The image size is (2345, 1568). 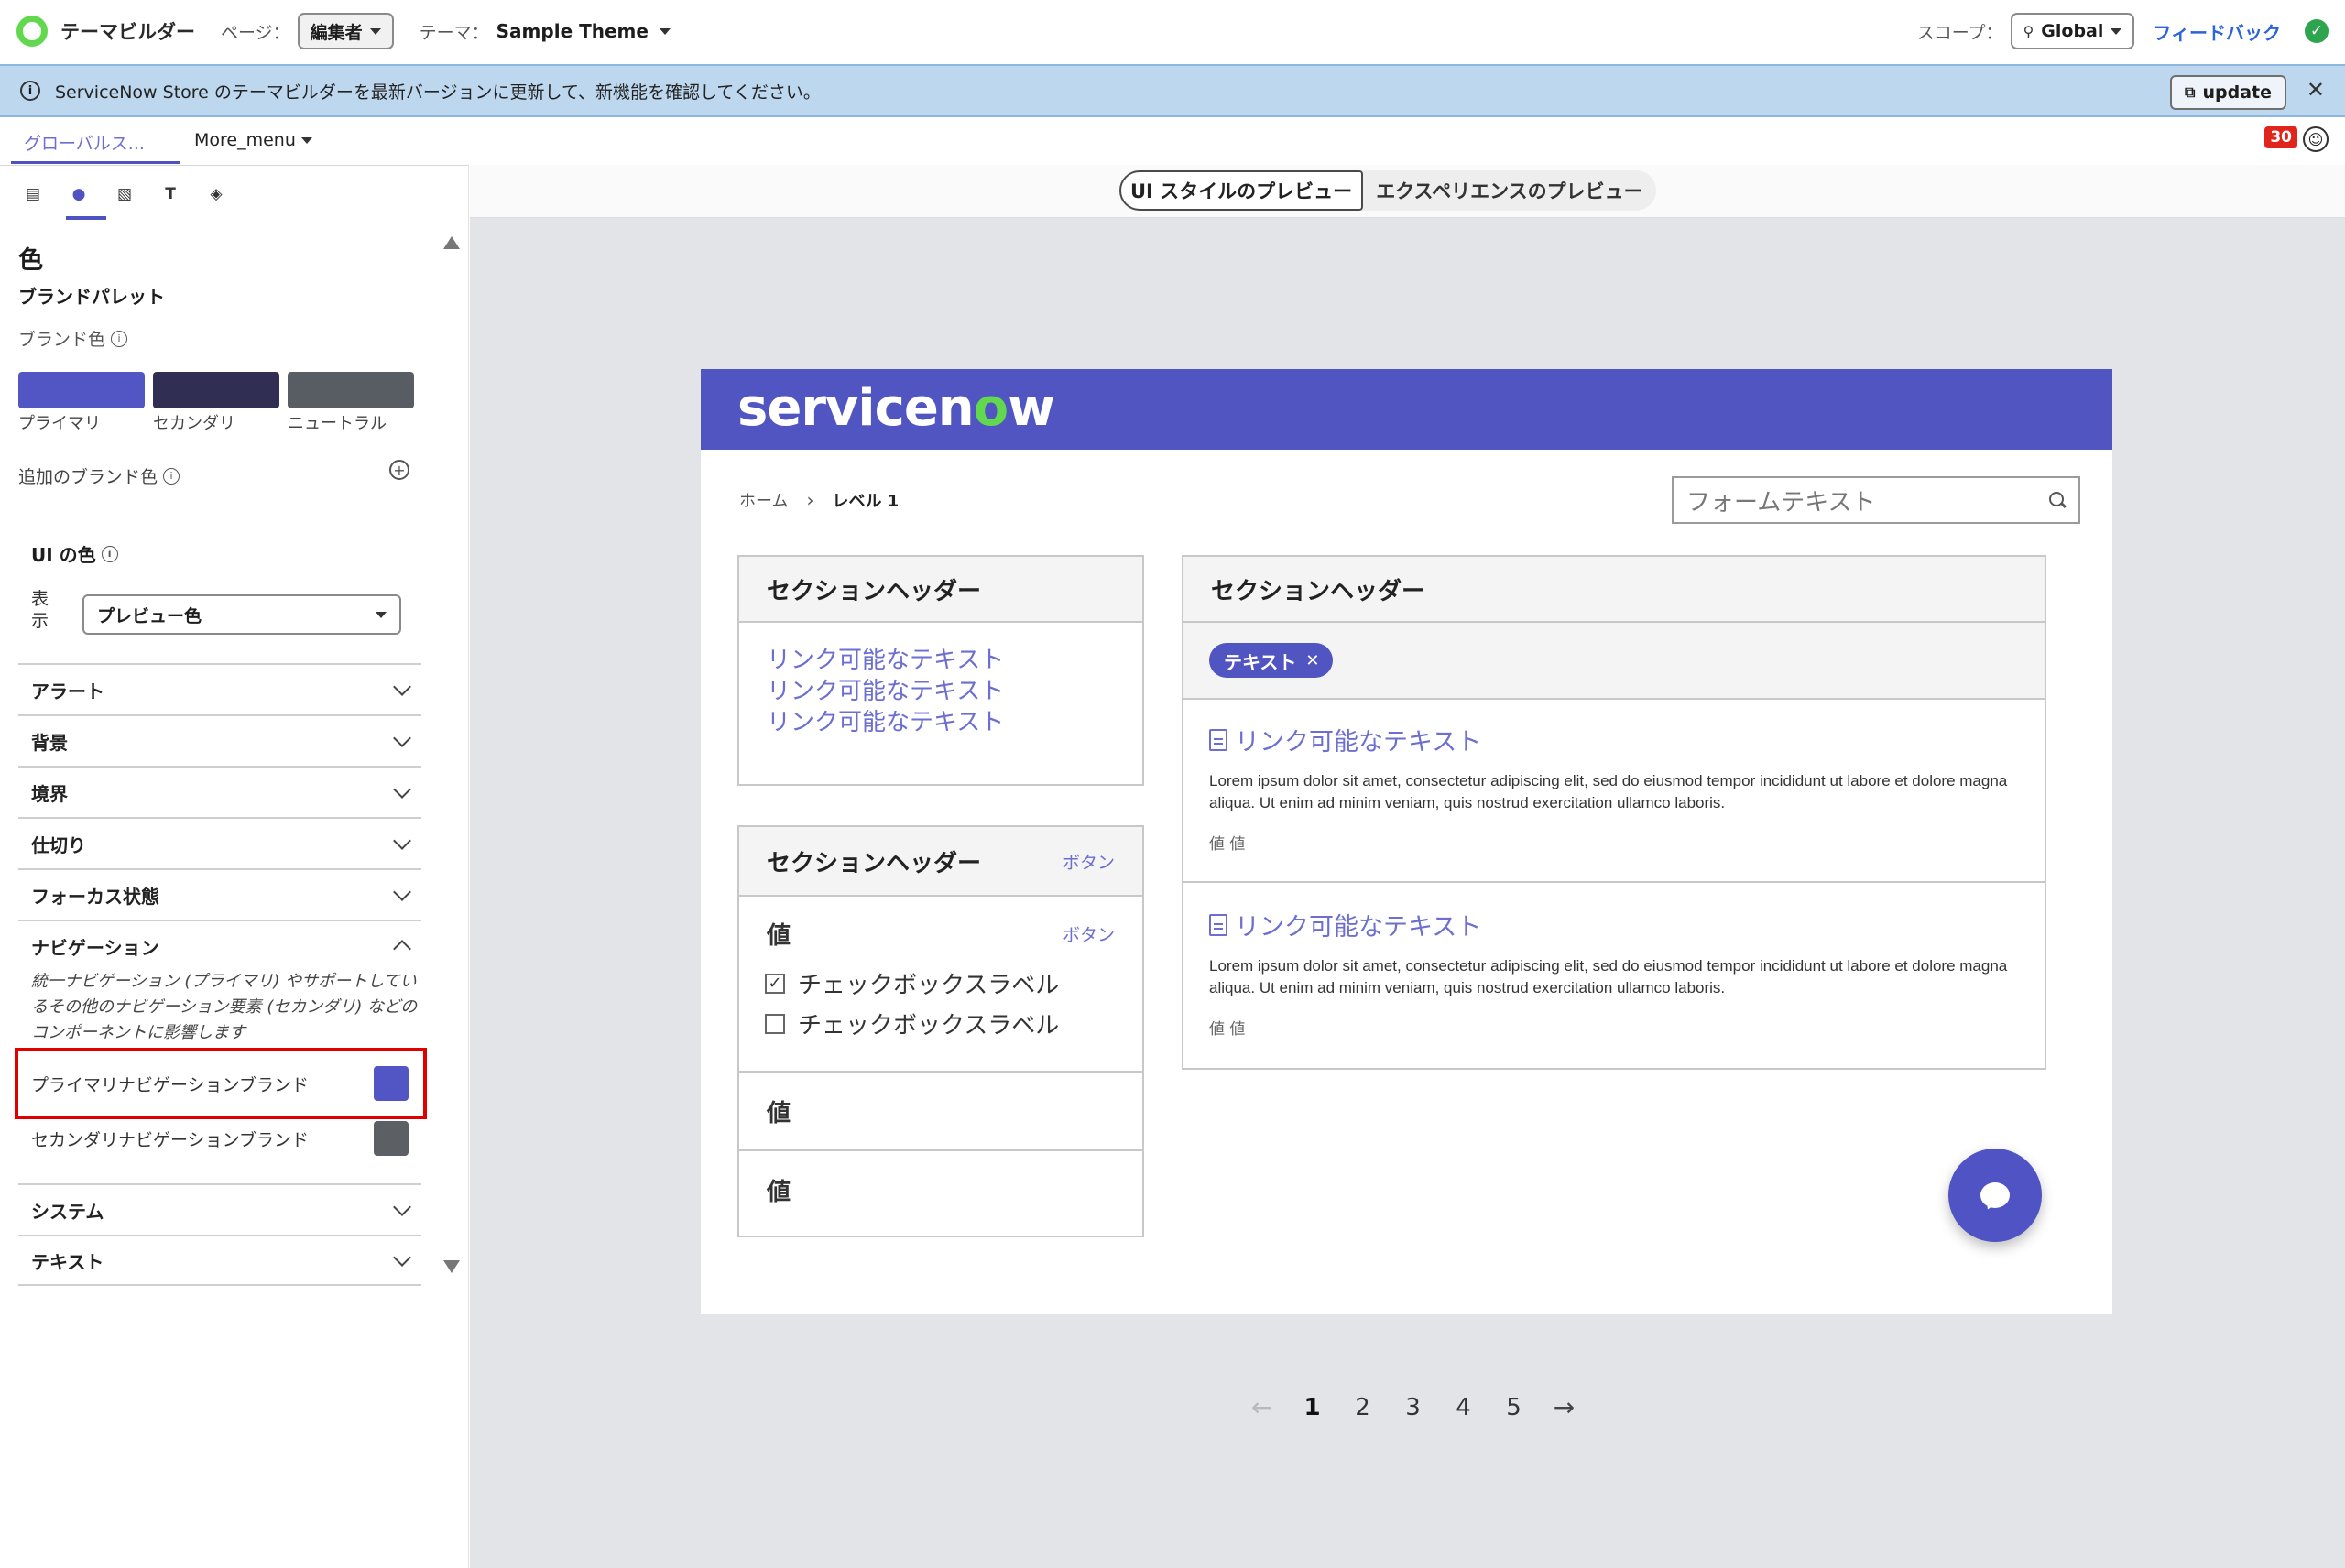 I want to click on chat-button, so click(x=1995, y=1195).